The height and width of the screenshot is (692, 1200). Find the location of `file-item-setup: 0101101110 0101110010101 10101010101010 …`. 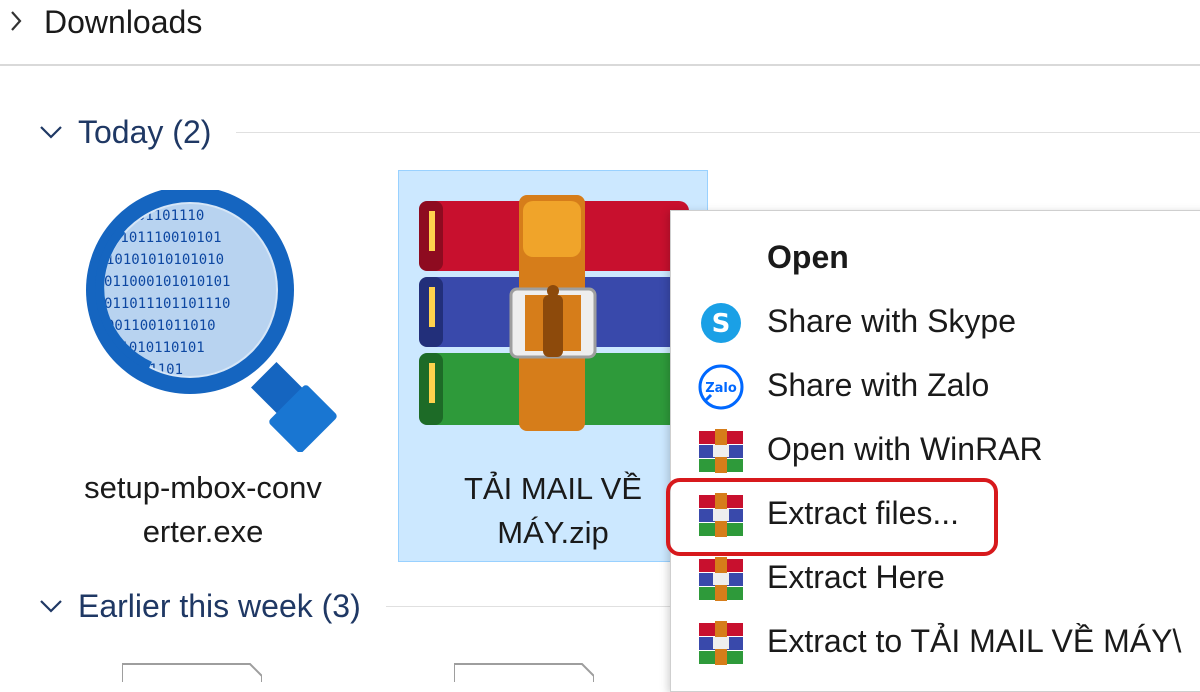

file-item-setup: 0101101110 0101110010101 10101010101010 … is located at coordinates (203, 366).